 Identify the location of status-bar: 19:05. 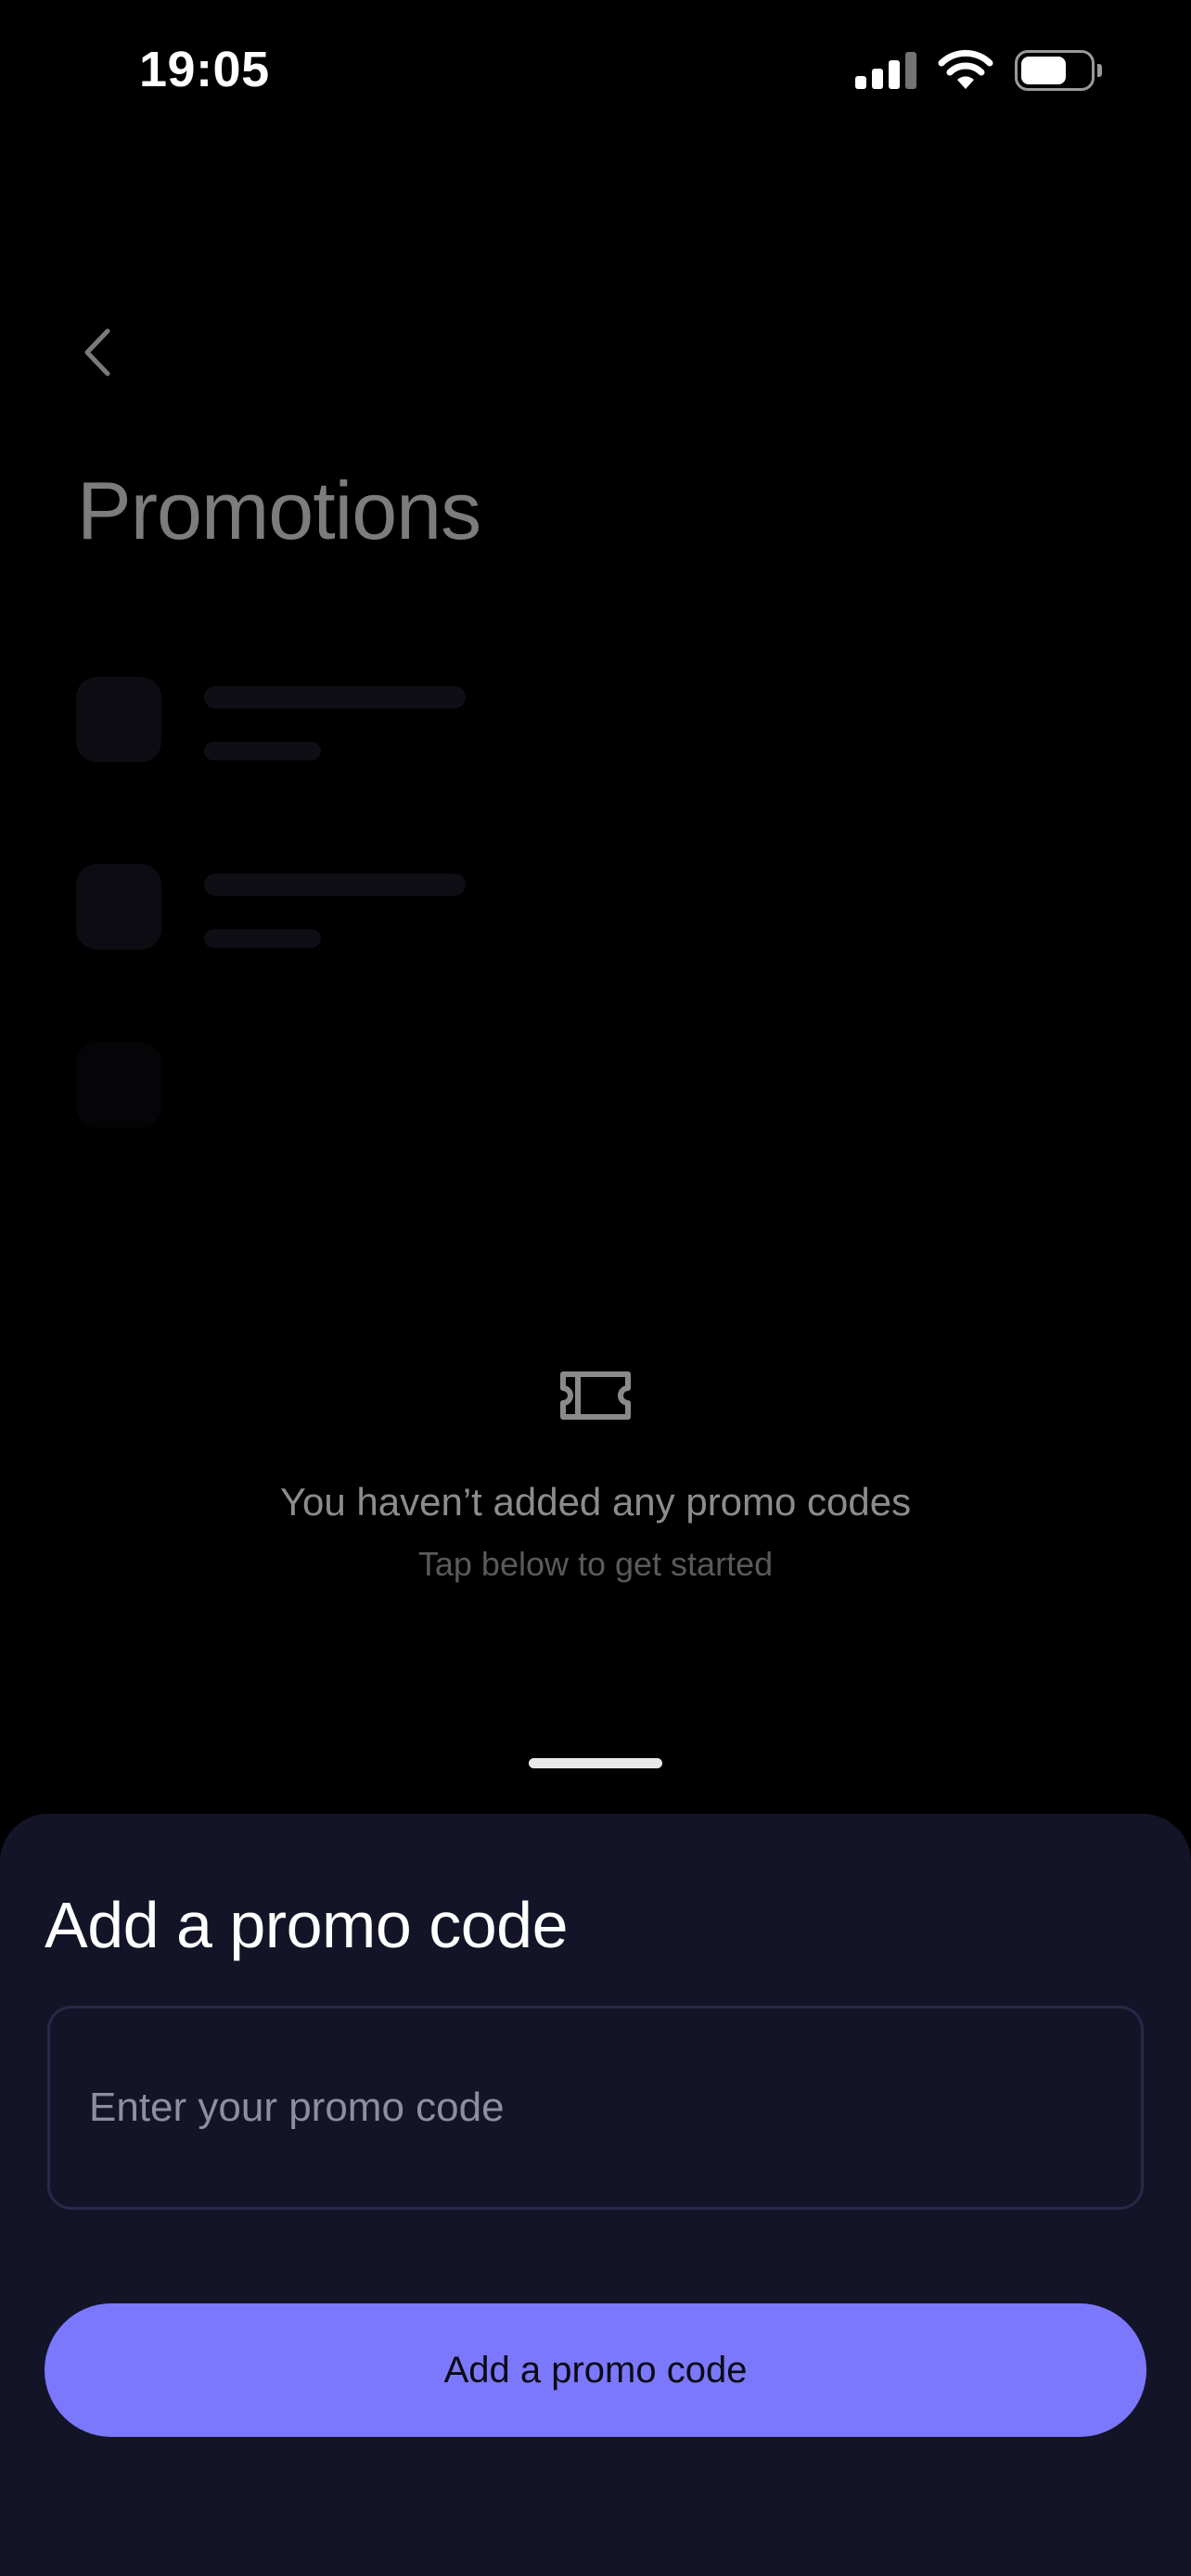
(595, 69).